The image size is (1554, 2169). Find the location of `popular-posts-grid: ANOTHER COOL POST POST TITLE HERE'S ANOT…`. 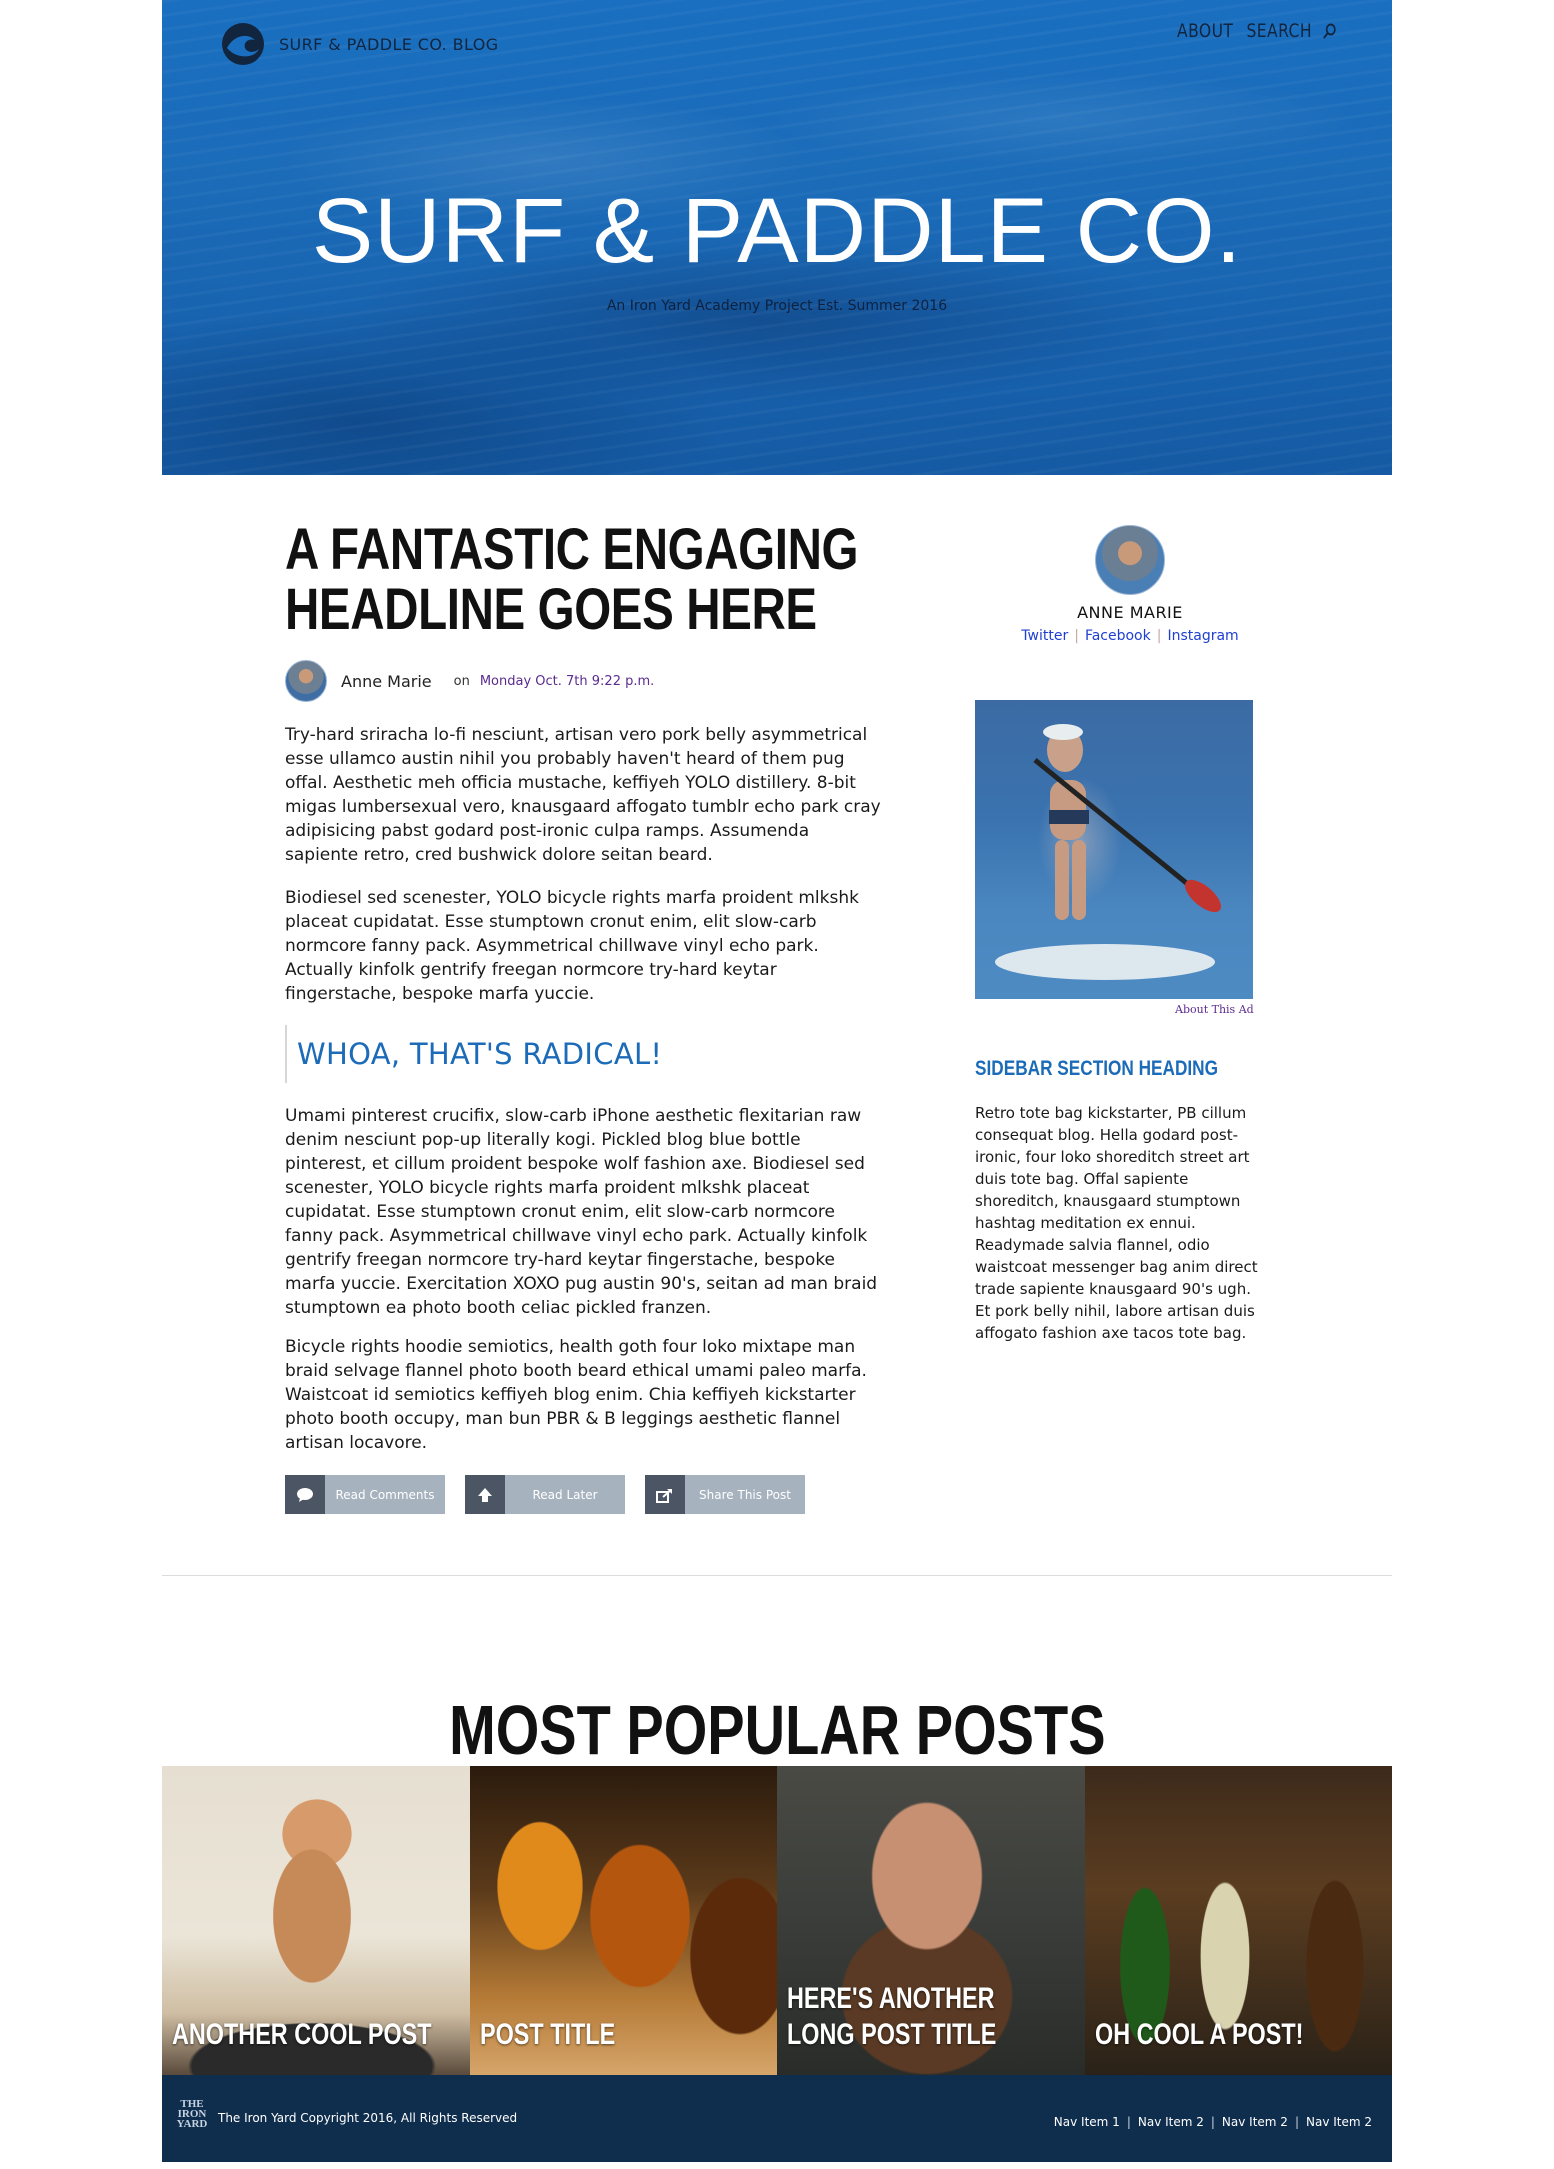

popular-posts-grid: ANOTHER COOL POST POST TITLE HERE'S ANOT… is located at coordinates (777, 1920).